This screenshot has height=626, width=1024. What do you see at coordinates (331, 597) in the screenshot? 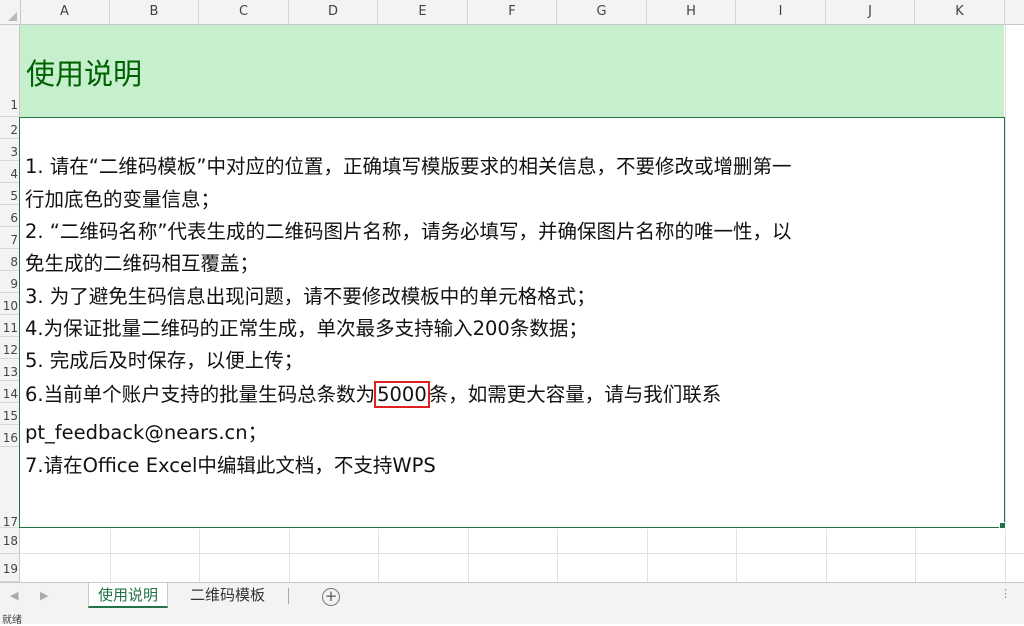
I see `add-sheet-button: +` at bounding box center [331, 597].